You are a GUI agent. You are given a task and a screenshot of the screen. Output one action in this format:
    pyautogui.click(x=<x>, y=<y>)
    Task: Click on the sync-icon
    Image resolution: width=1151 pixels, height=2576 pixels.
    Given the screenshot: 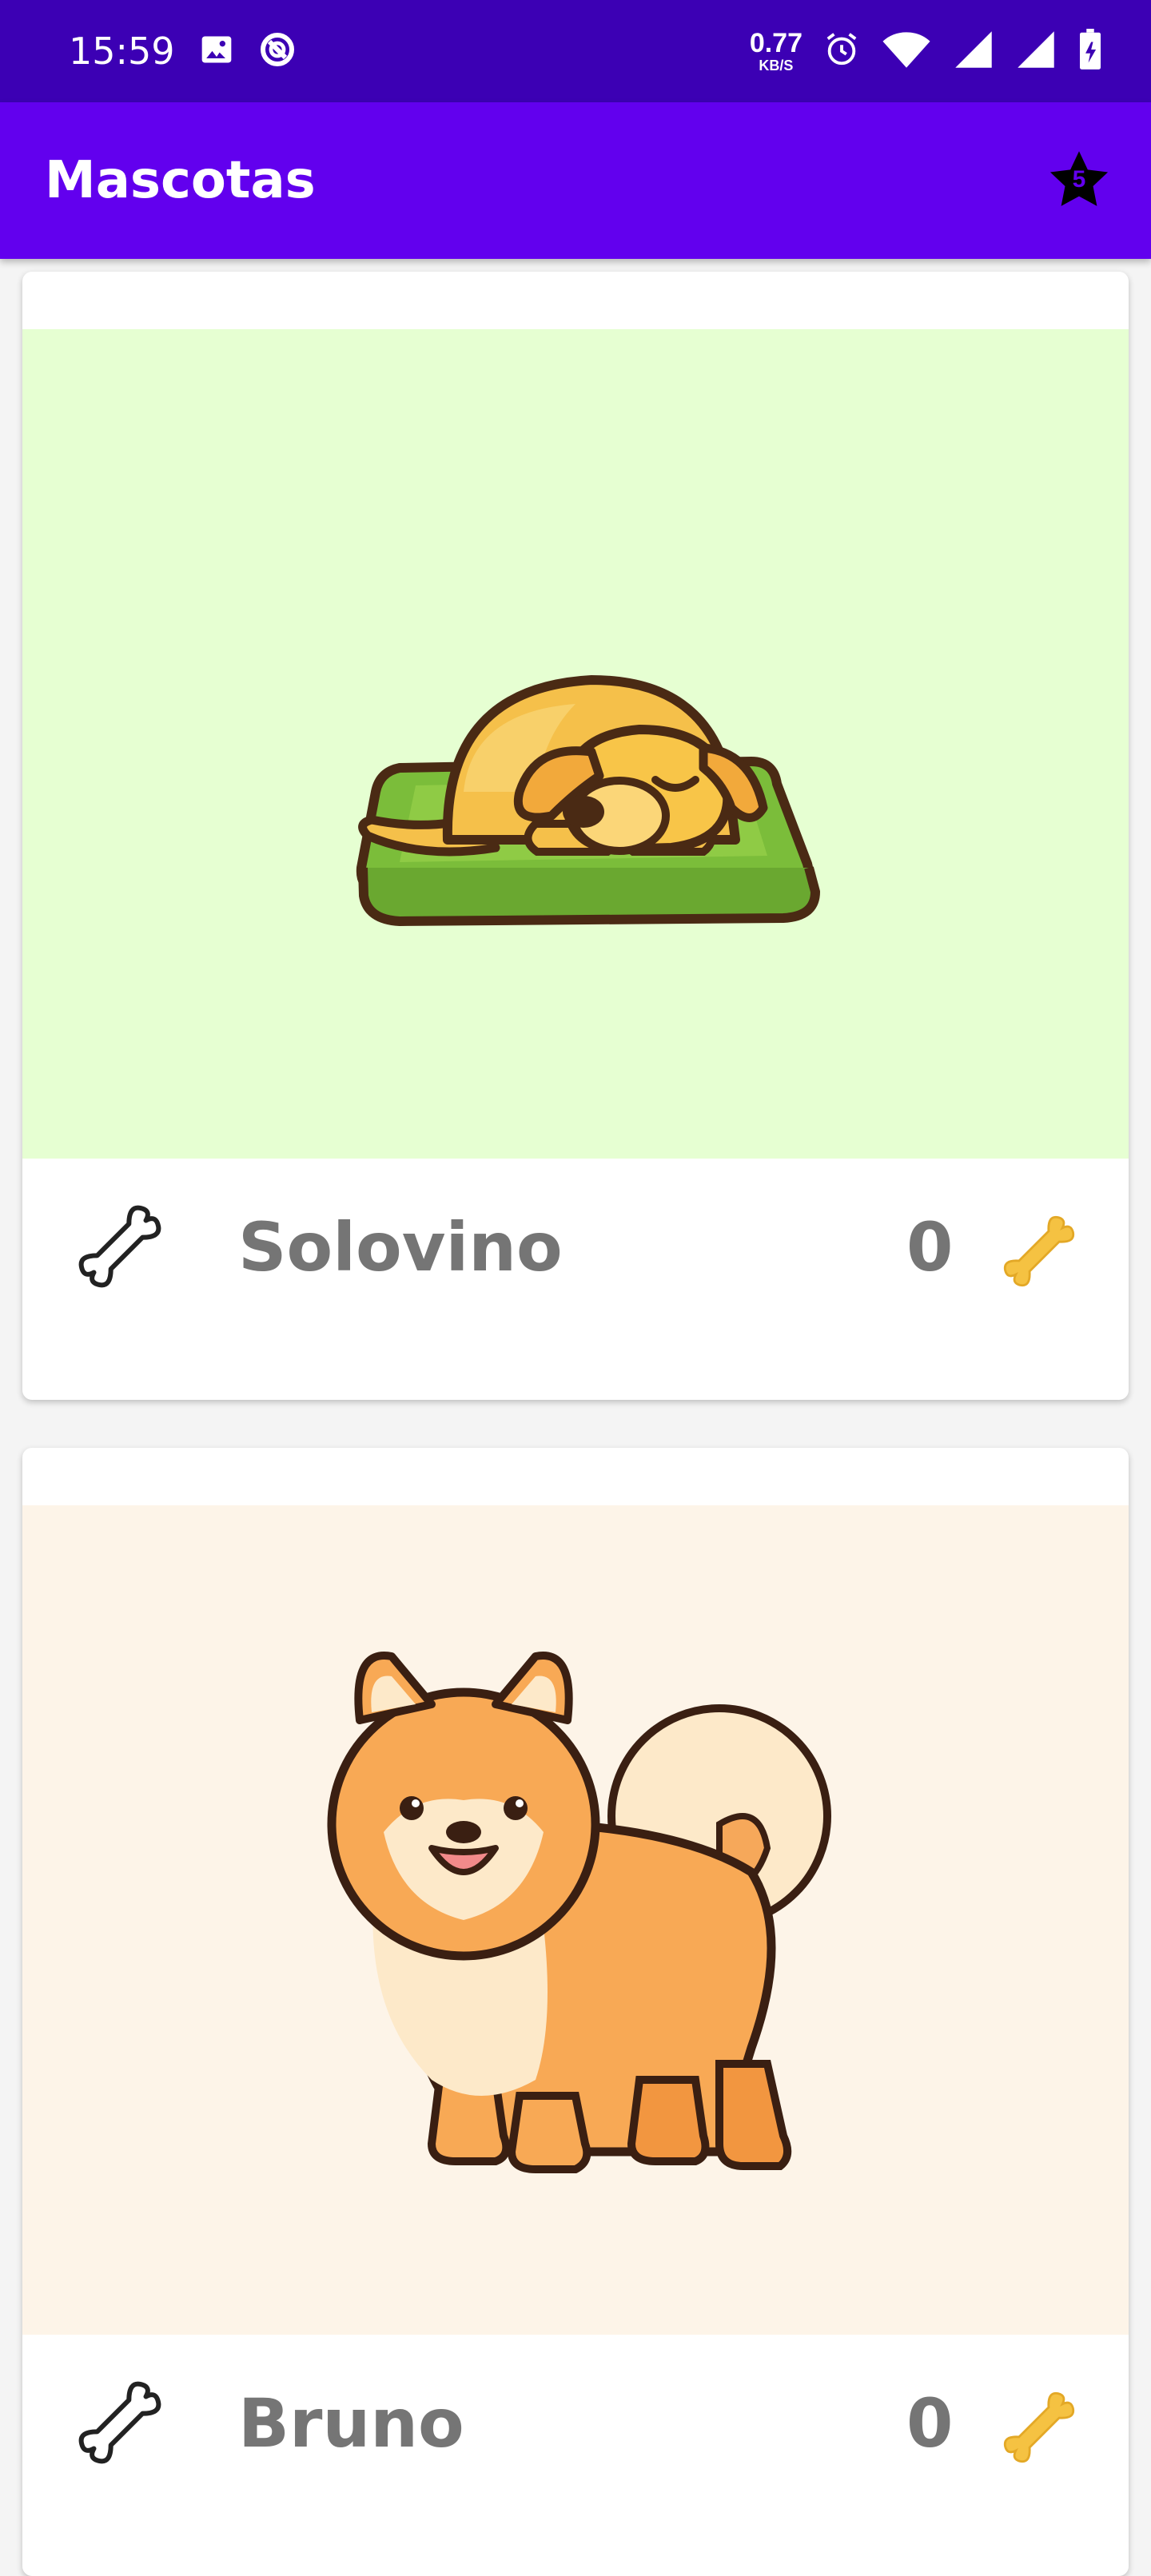 What is the action you would take?
    pyautogui.click(x=277, y=51)
    